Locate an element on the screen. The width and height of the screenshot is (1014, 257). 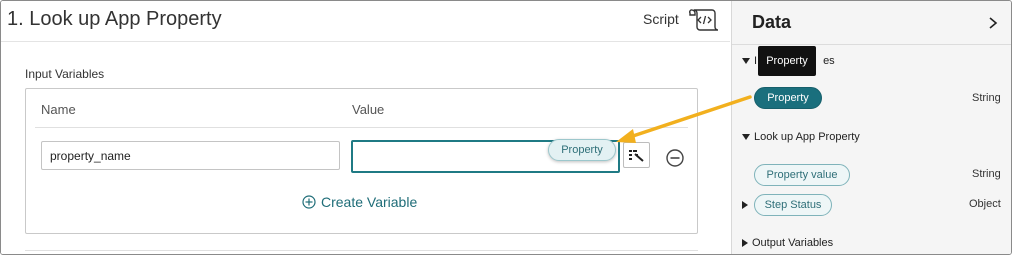
dragged-property-chip: Property is located at coordinates (582, 150).